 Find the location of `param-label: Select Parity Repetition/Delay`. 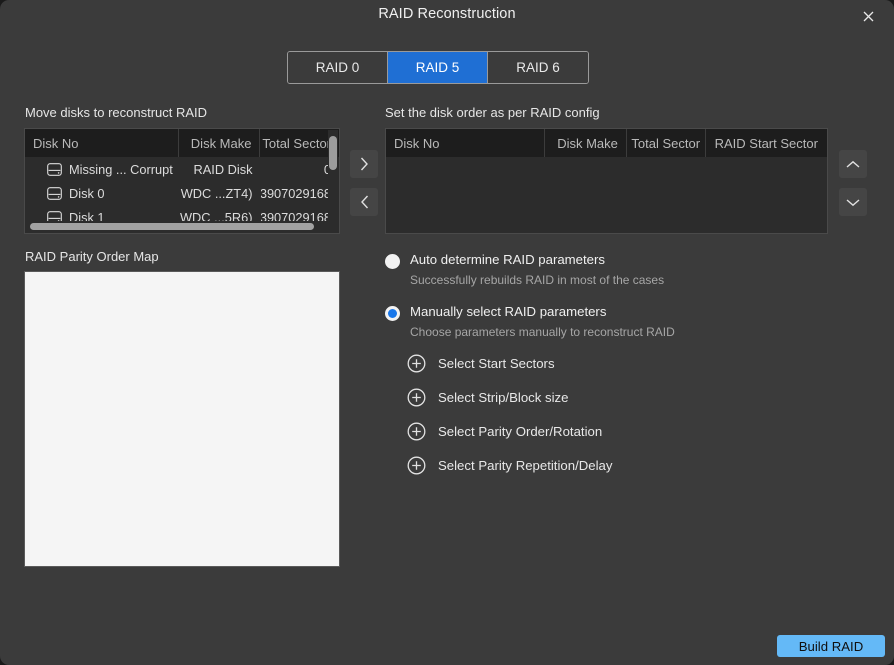

param-label: Select Parity Repetition/Delay is located at coordinates (525, 465).